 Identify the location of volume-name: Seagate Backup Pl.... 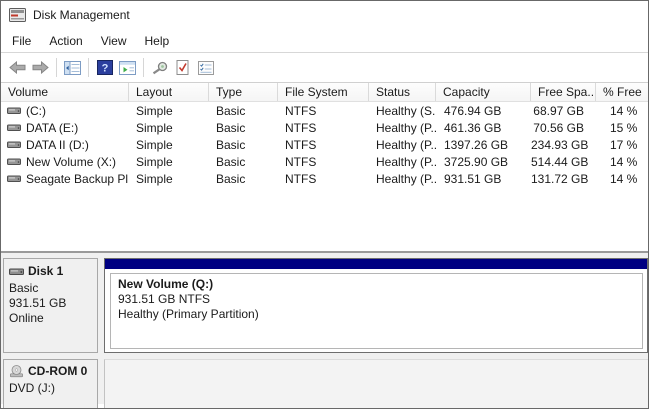
(77, 178).